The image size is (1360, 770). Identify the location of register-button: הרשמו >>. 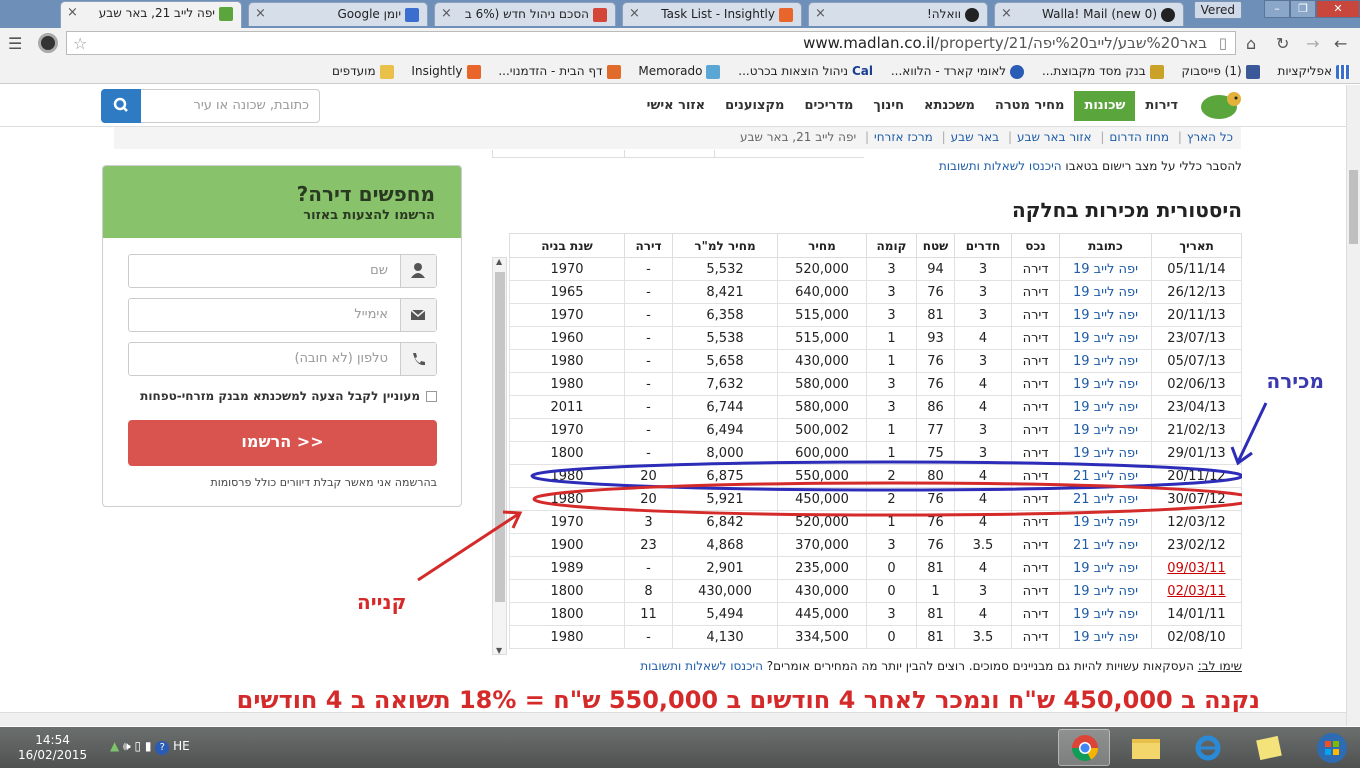
(282, 443).